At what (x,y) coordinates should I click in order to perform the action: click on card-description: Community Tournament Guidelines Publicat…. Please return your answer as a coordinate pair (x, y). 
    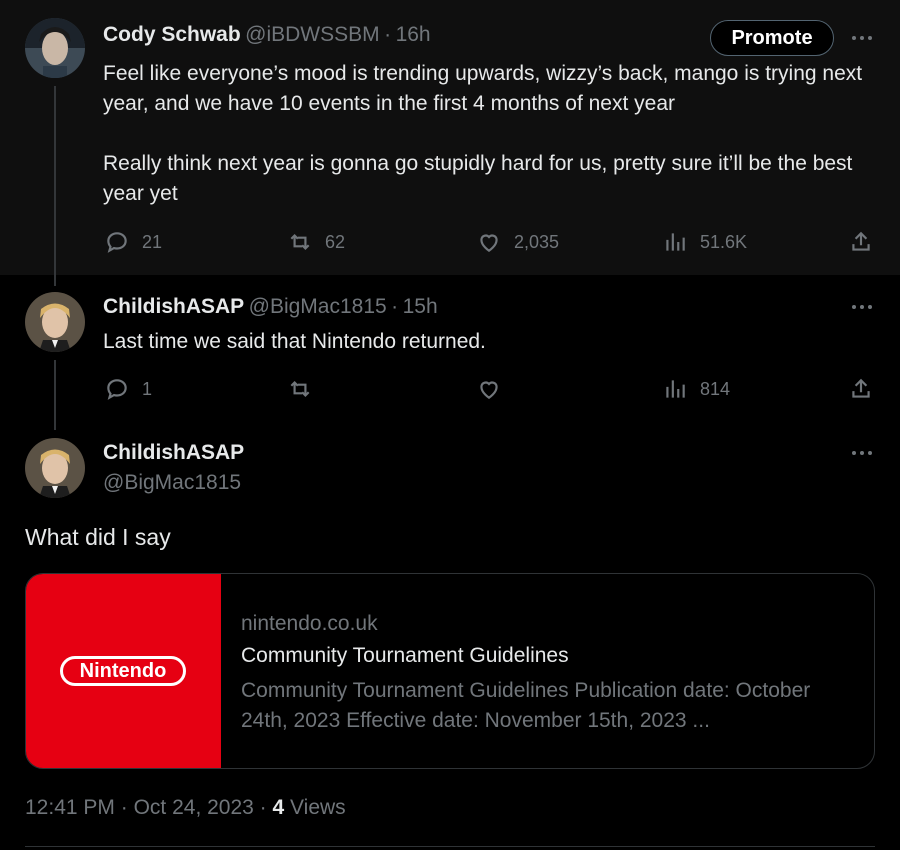
    Looking at the image, I should click on (526, 705).